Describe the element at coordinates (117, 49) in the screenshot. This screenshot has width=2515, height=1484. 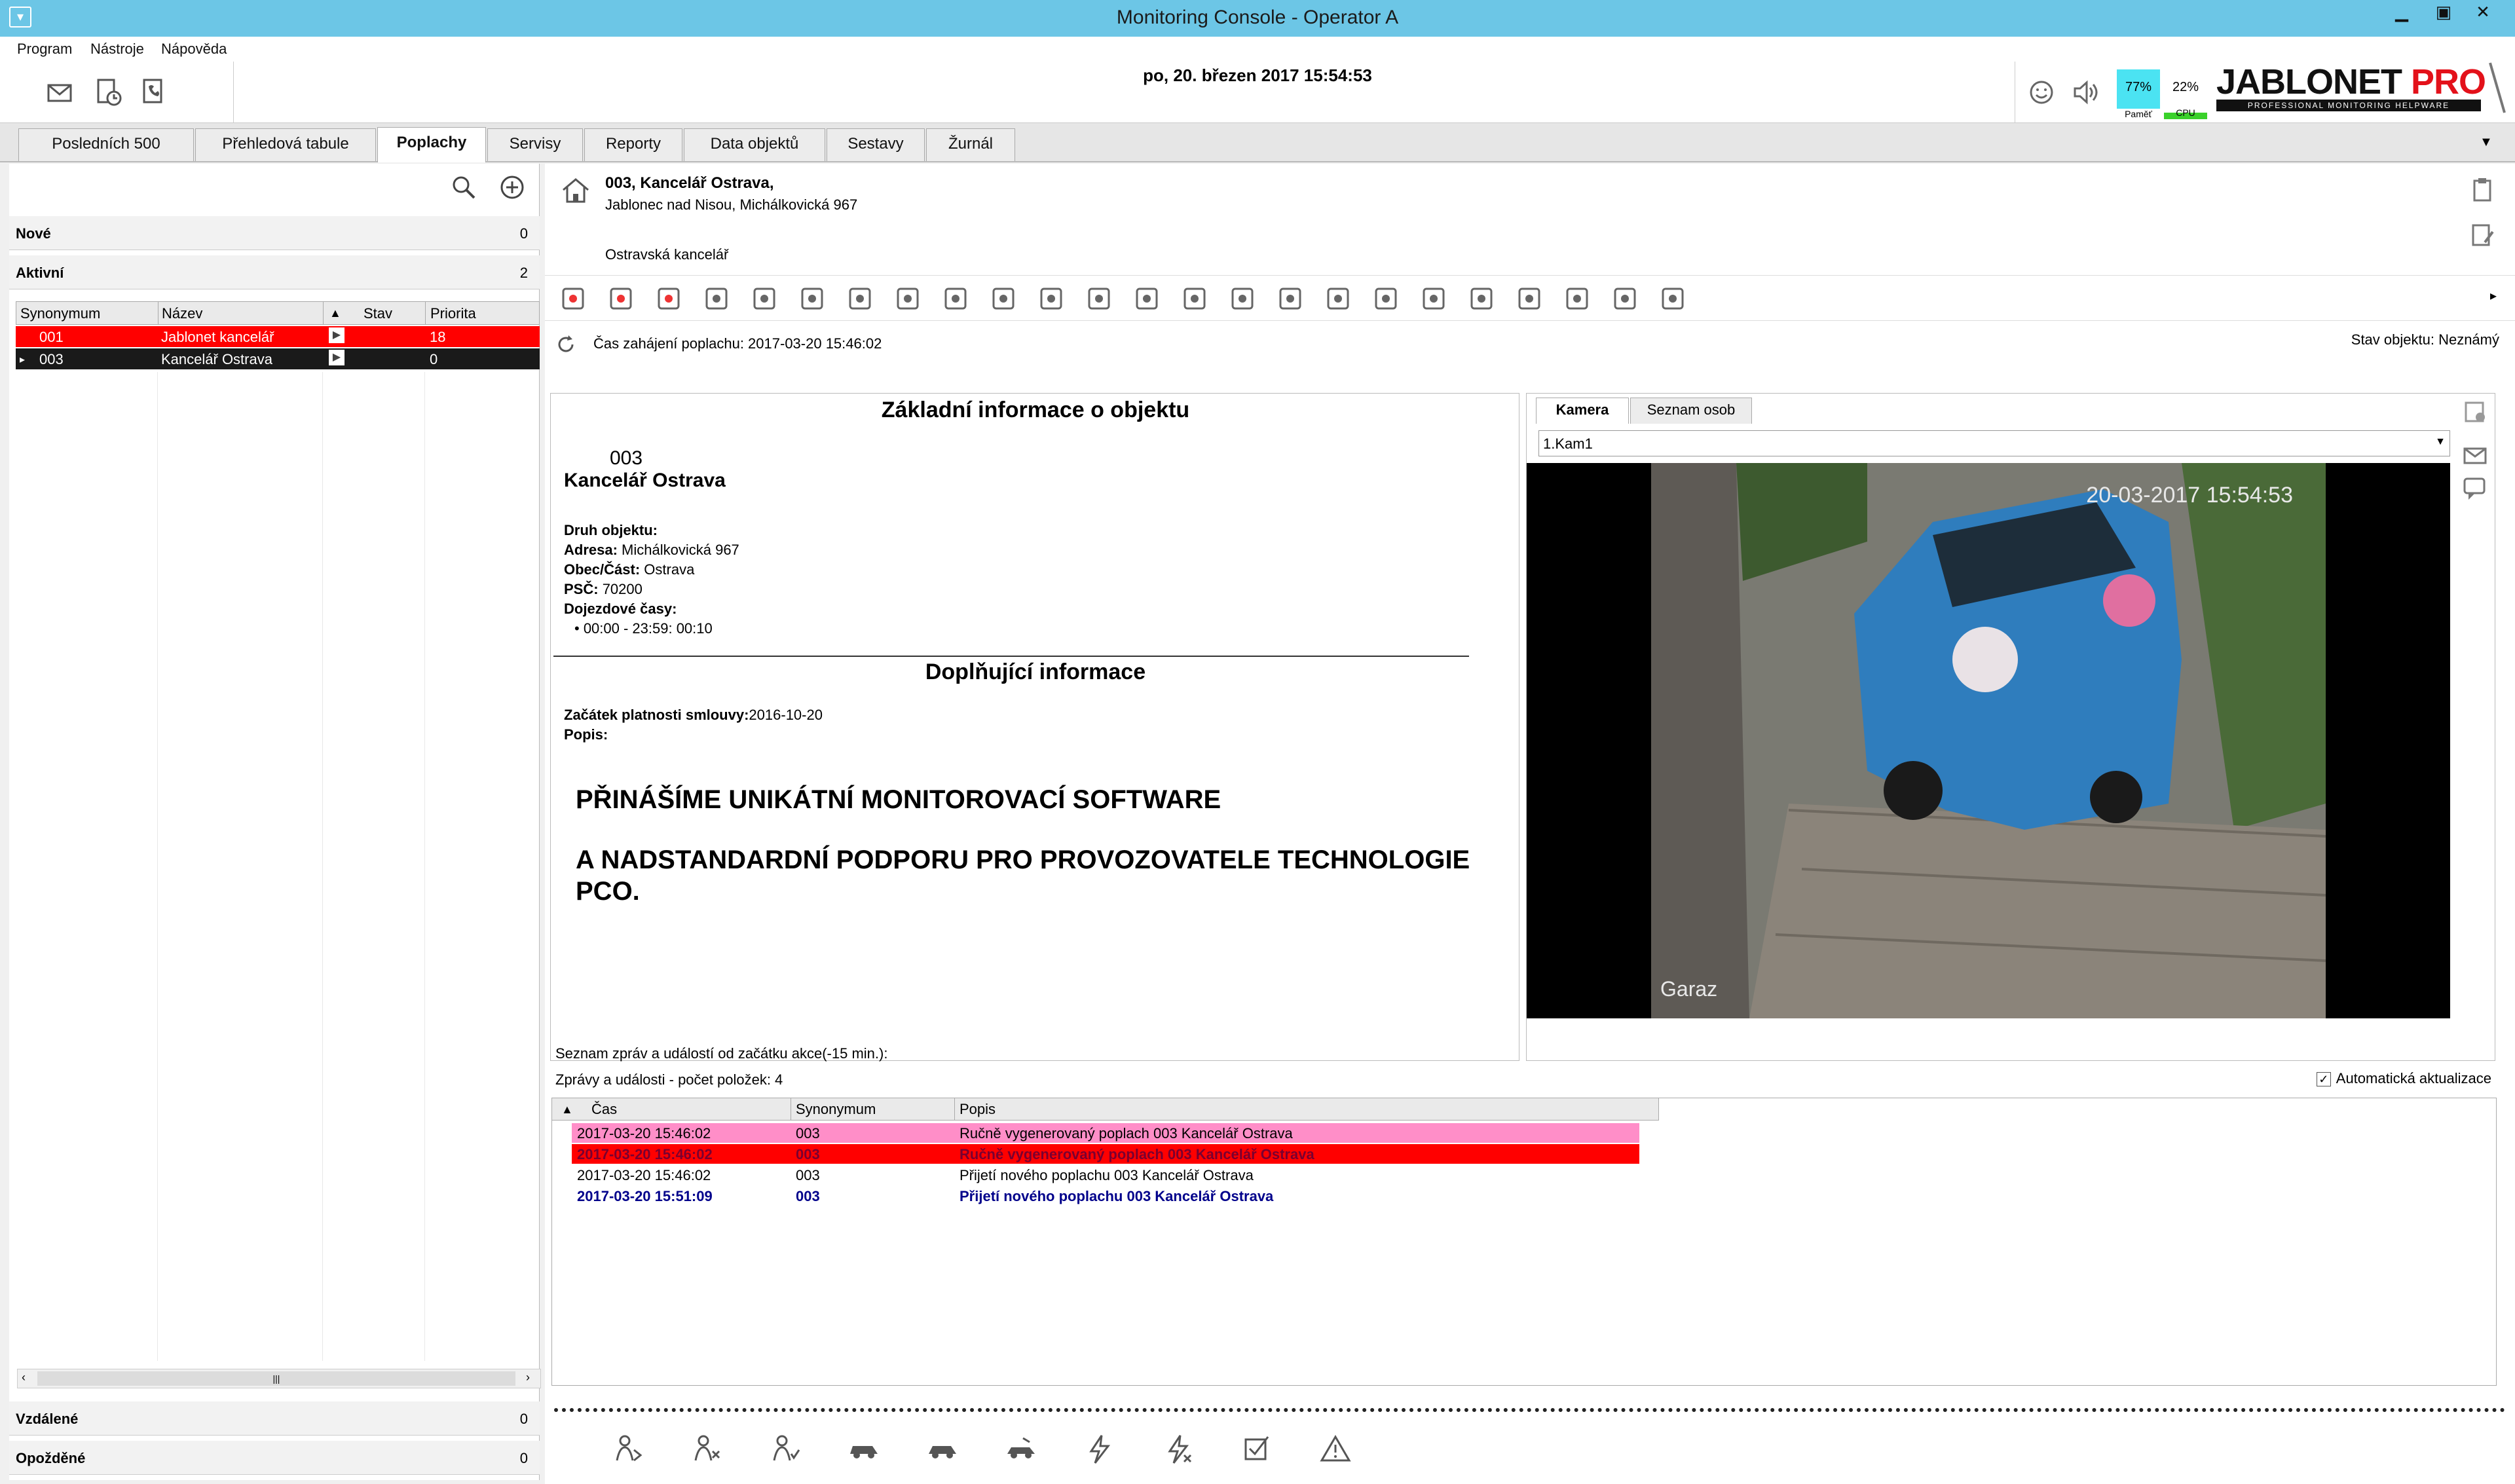
I see `menu-nastroje: Nástroje` at that location.